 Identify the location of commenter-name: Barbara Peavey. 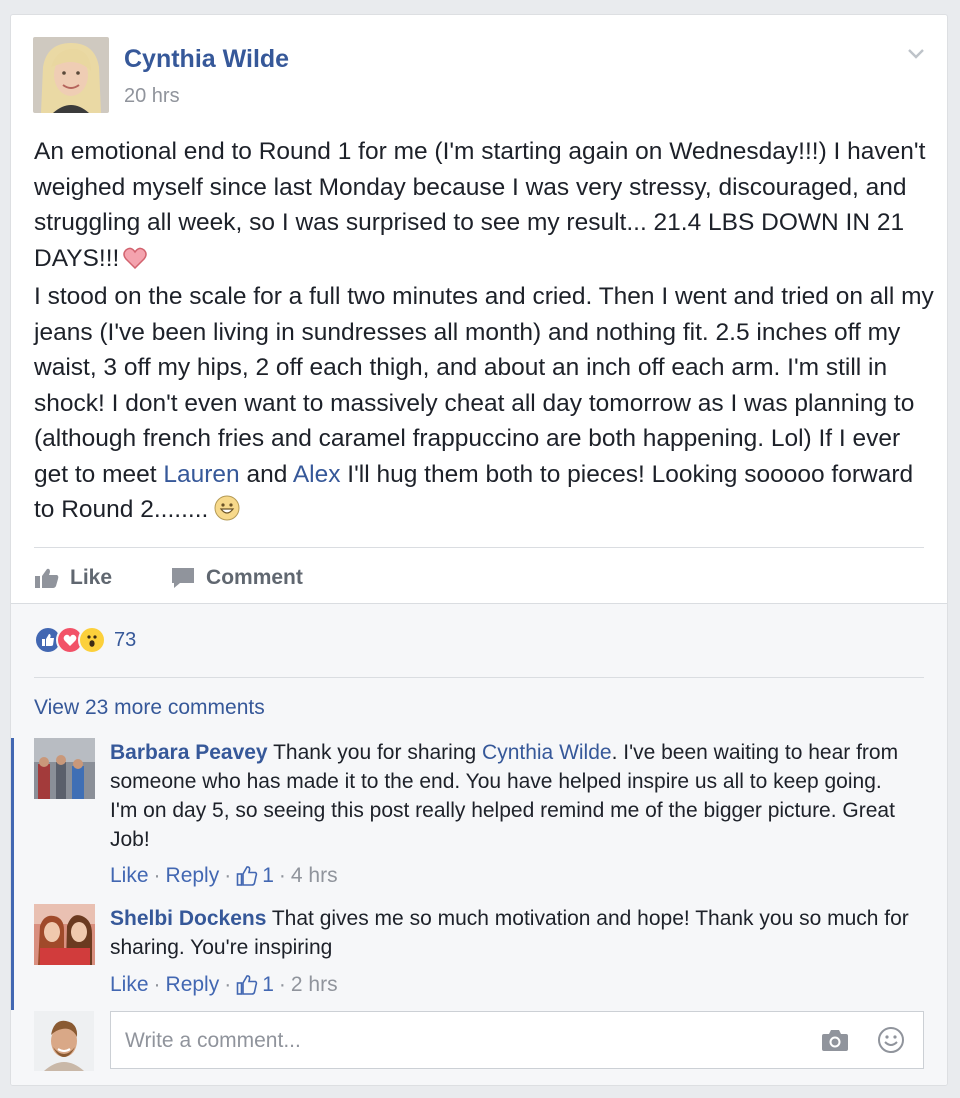
(189, 752).